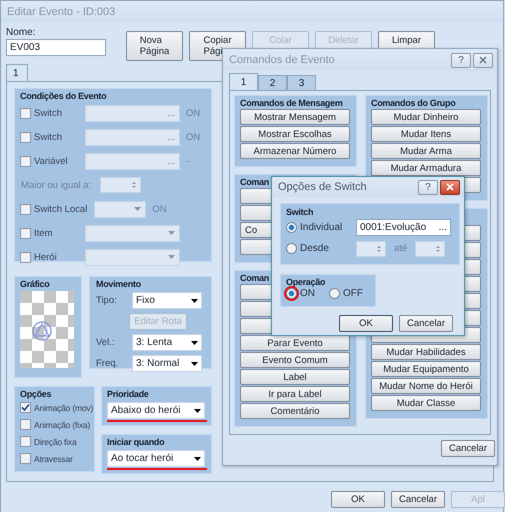 This screenshot has width=505, height=512. What do you see at coordinates (426, 369) in the screenshot?
I see `command-button: Mudar Equipamento` at bounding box center [426, 369].